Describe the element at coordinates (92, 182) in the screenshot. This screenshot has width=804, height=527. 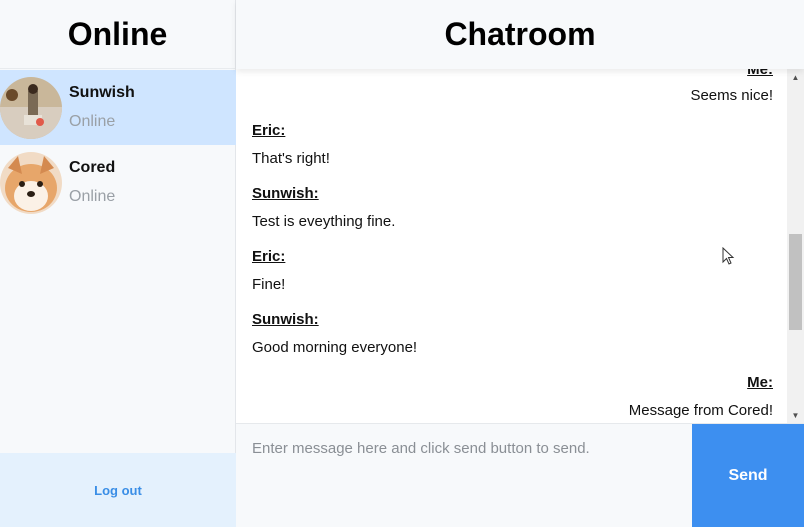
I see `user-text-cored: Cored Online` at that location.